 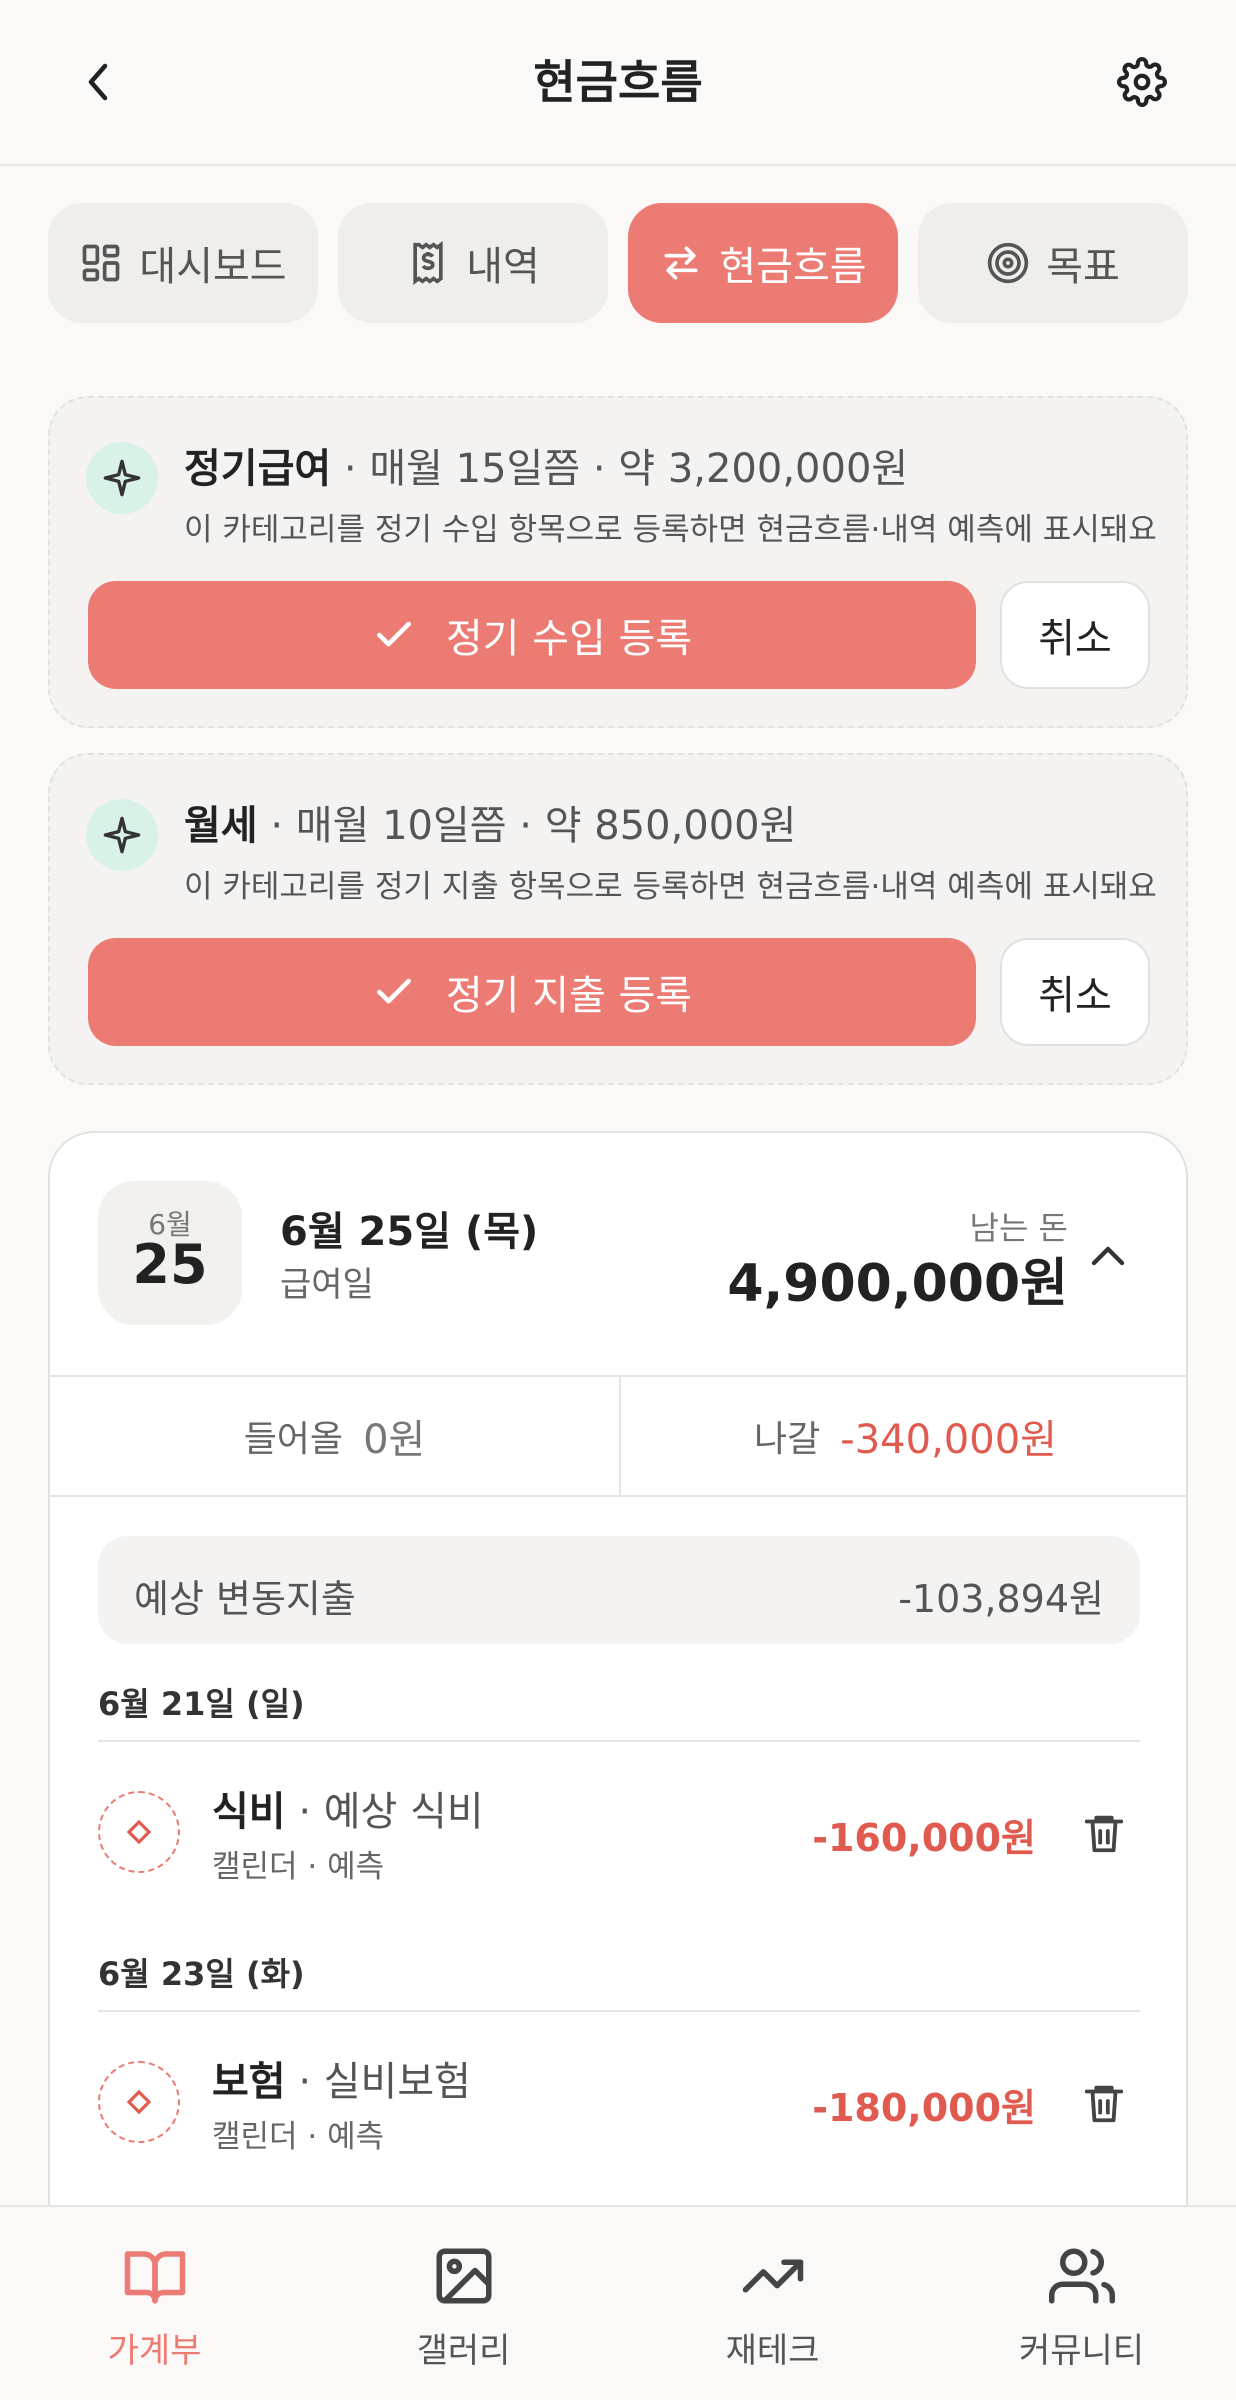 I want to click on section-tabs: 대시보드 내역 현금흐름 목표, so click(x=618, y=263).